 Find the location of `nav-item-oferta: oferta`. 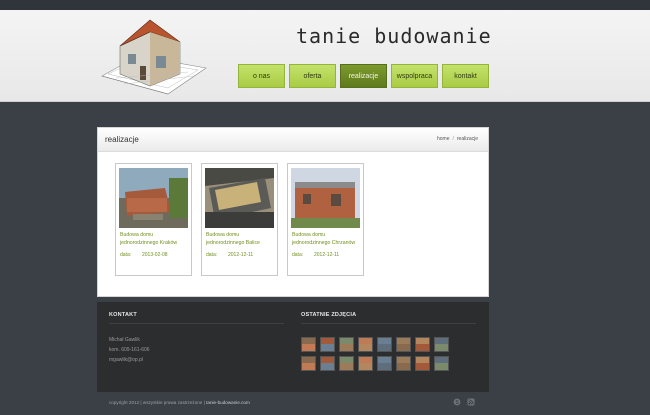

nav-item-oferta: oferta is located at coordinates (312, 76).